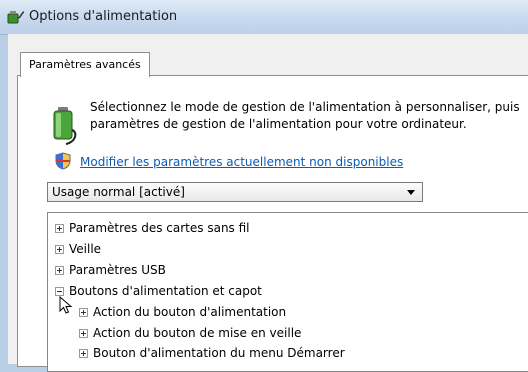  Describe the element at coordinates (264, 17) in the screenshot. I see `title-bar: Options d'alimentation` at that location.